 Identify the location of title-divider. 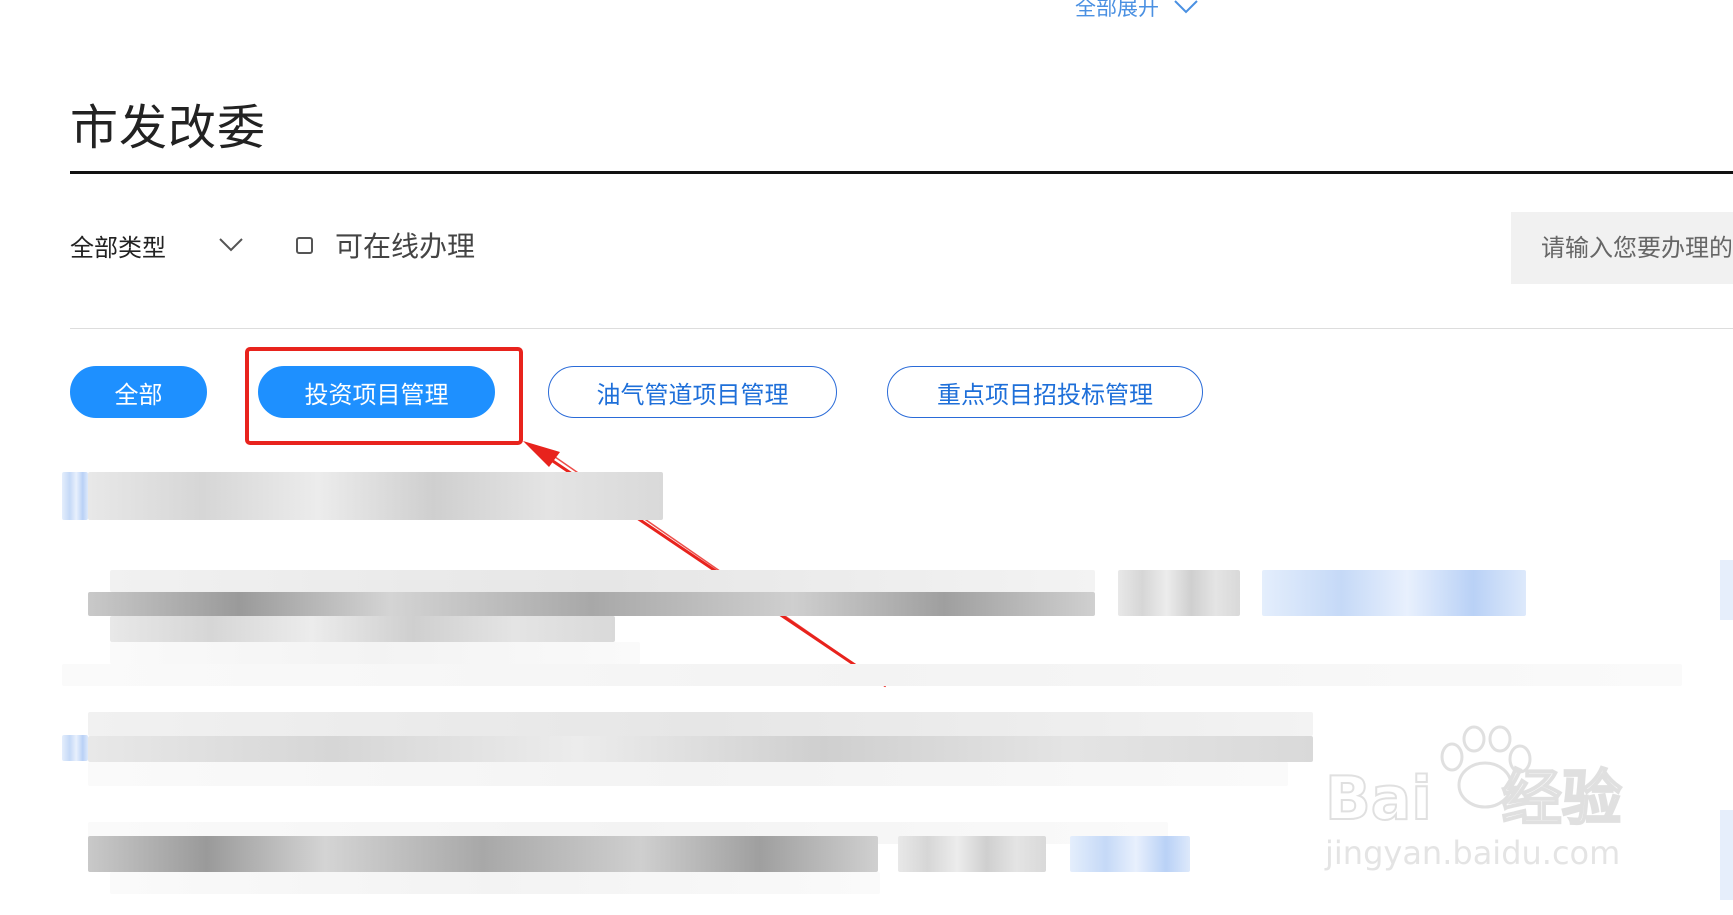
(901, 172).